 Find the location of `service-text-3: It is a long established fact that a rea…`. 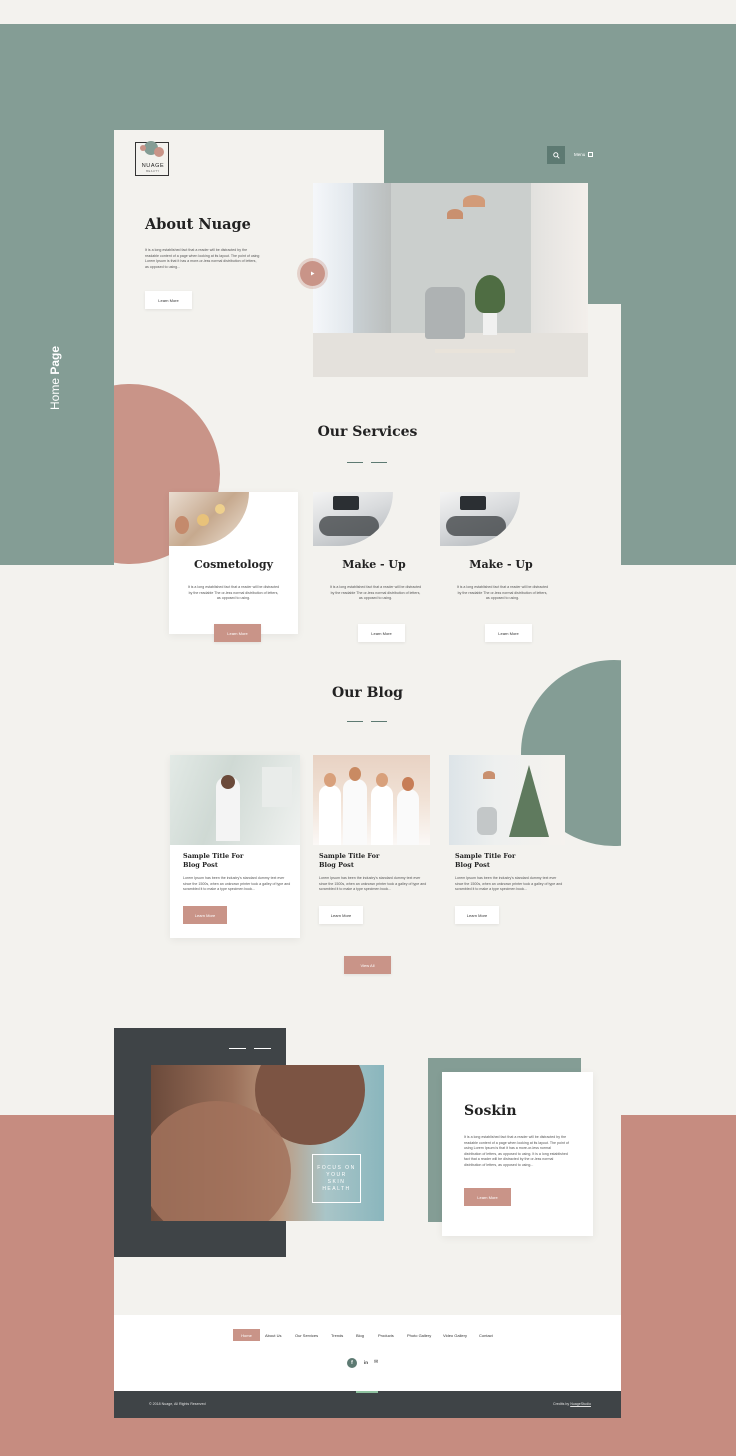

service-text-3: It is a long established fact that a rea… is located at coordinates (502, 593).